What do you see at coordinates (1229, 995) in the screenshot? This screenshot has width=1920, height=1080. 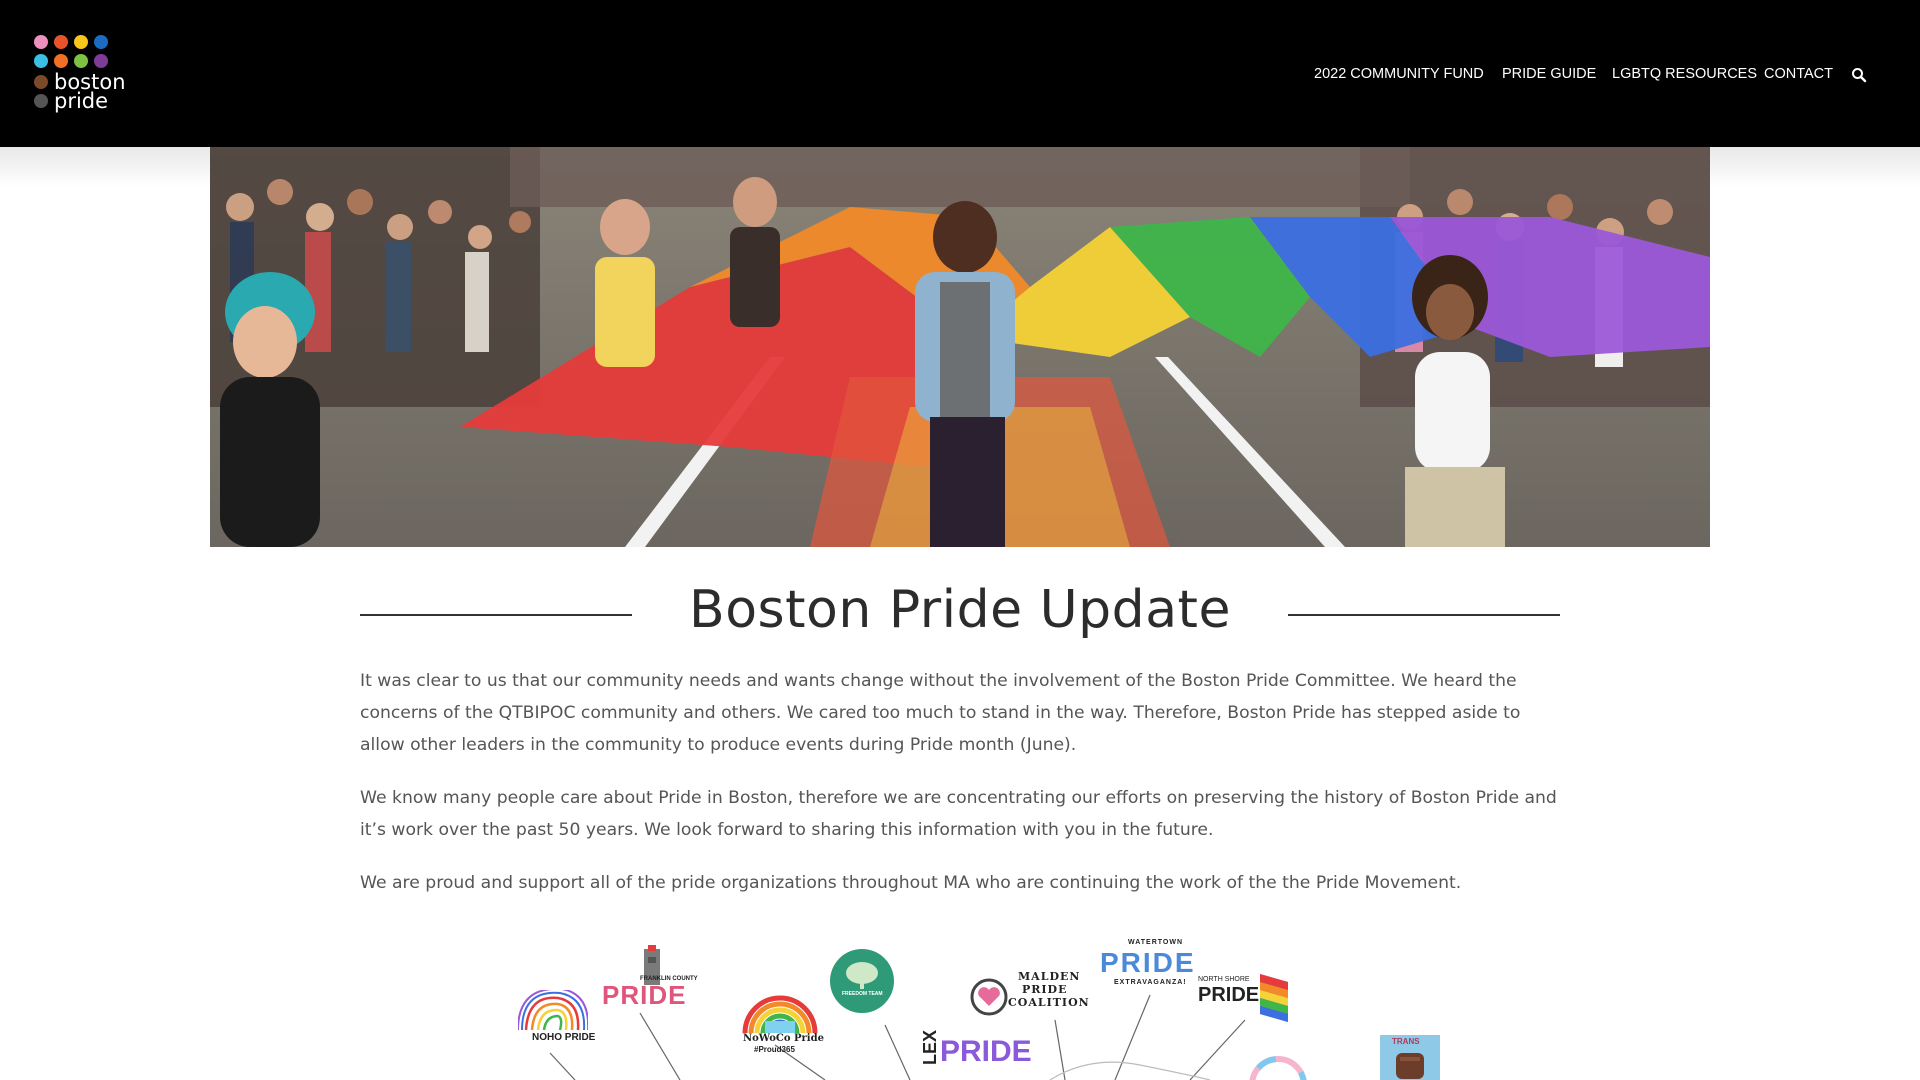 I see `north-shore-pride-label: PRIDE` at bounding box center [1229, 995].